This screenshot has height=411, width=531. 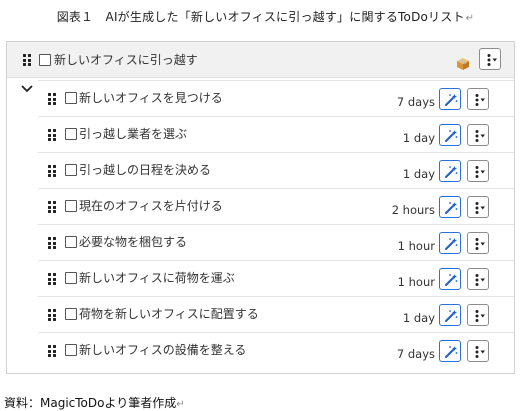 I want to click on subtask-row: 引っ越し業者を選ぶ 1 day, so click(x=276, y=134).